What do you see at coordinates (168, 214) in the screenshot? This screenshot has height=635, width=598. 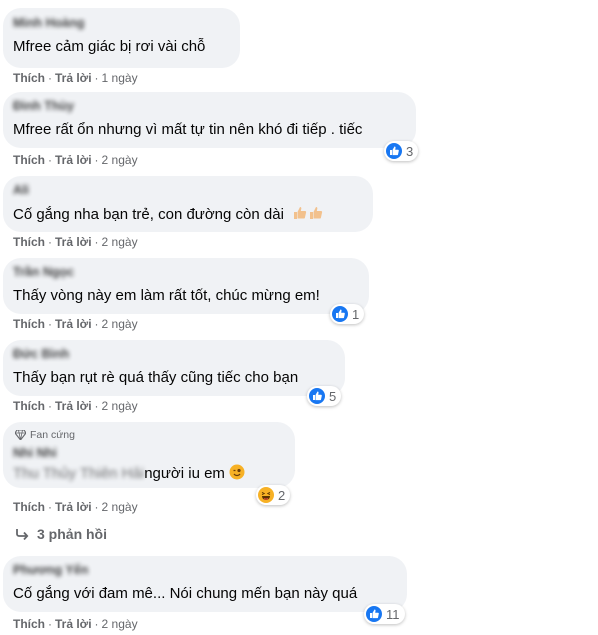 I see `comment-text: Cố gắng nha bạn trẻ, con đường còn dài` at bounding box center [168, 214].